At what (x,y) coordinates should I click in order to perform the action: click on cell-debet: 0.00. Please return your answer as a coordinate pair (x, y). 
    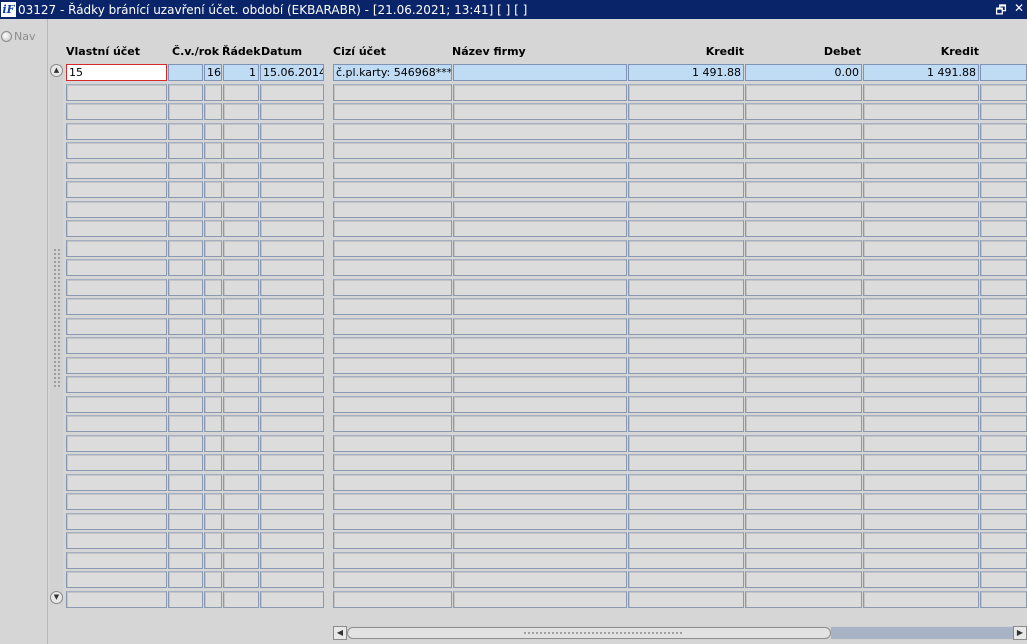
    Looking at the image, I should click on (803, 72).